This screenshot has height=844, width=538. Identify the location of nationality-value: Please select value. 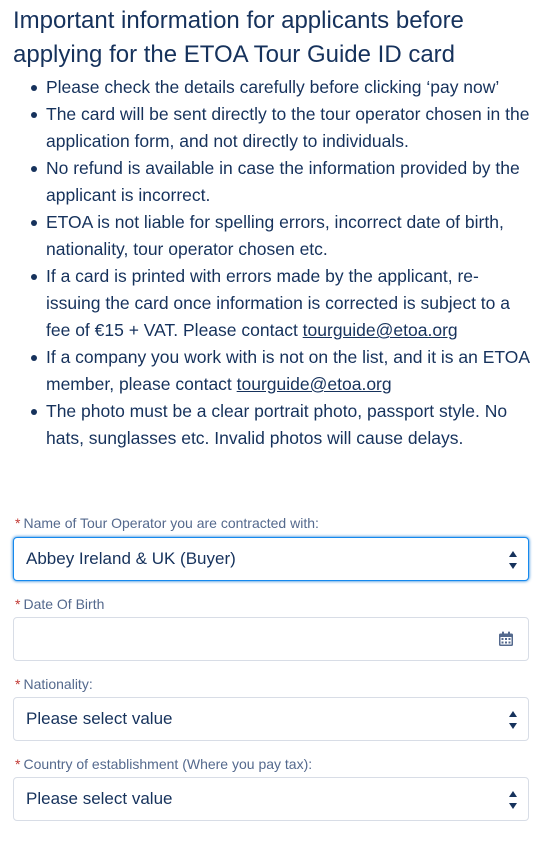
(99, 718).